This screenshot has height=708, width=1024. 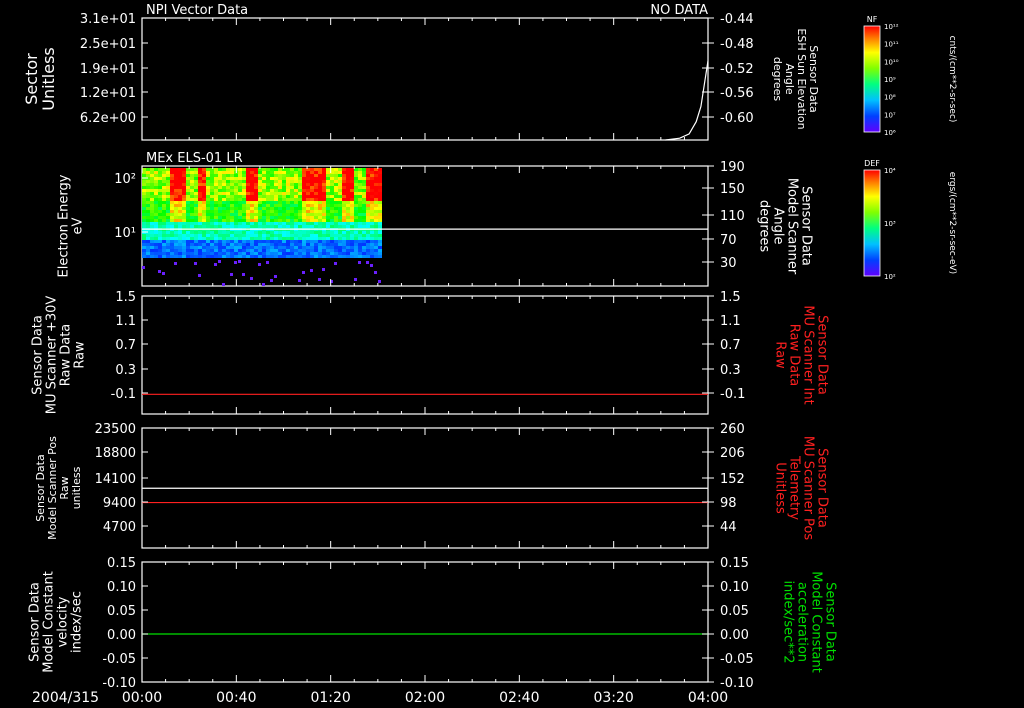 What do you see at coordinates (80, 355) in the screenshot?
I see `axis-label-line: Raw` at bounding box center [80, 355].